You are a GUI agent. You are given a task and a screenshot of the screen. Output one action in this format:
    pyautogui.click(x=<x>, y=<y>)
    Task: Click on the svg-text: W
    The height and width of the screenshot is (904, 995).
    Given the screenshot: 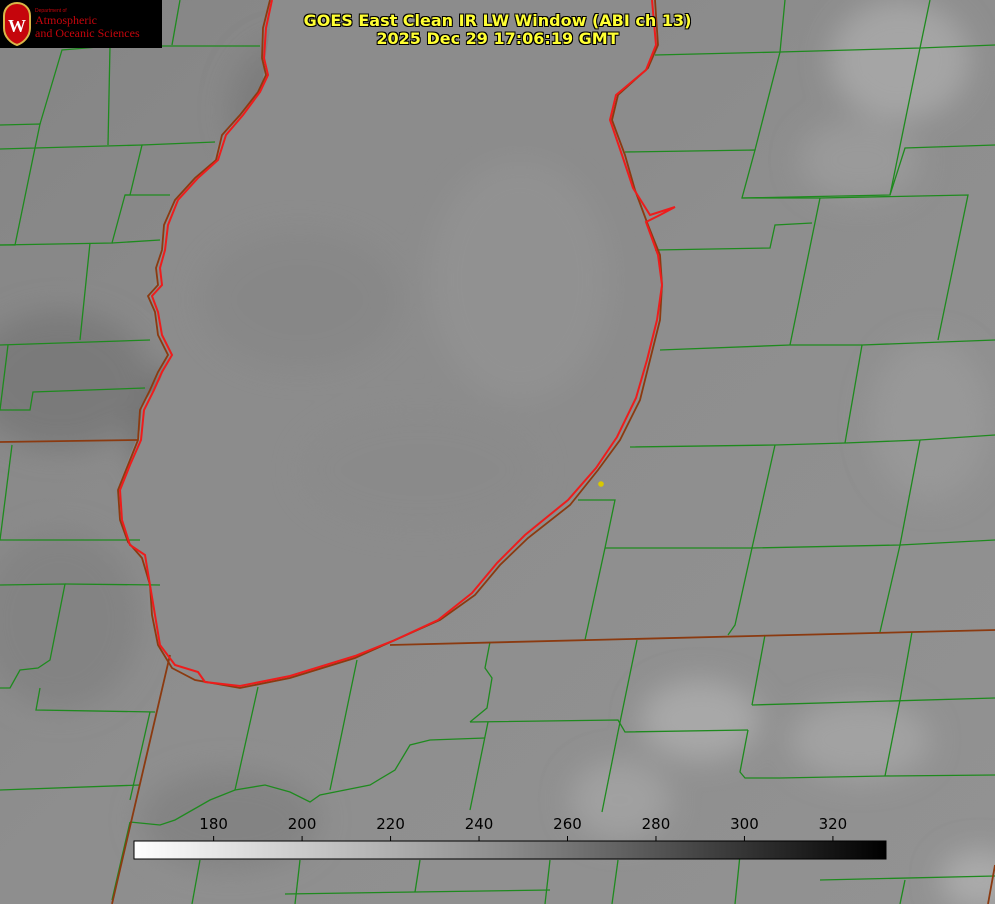 What is the action you would take?
    pyautogui.click(x=17, y=26)
    